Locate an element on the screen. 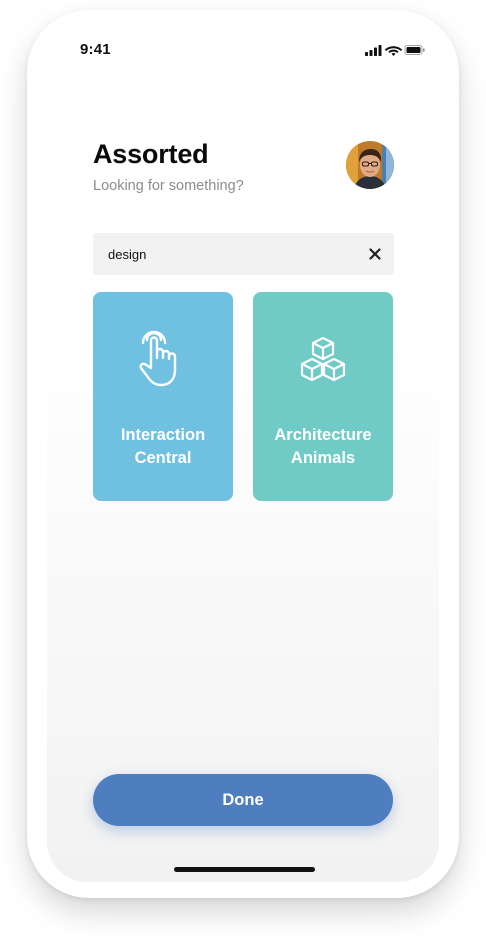 Image resolution: width=486 pixels, height=945 pixels. search-input is located at coordinates (228, 254).